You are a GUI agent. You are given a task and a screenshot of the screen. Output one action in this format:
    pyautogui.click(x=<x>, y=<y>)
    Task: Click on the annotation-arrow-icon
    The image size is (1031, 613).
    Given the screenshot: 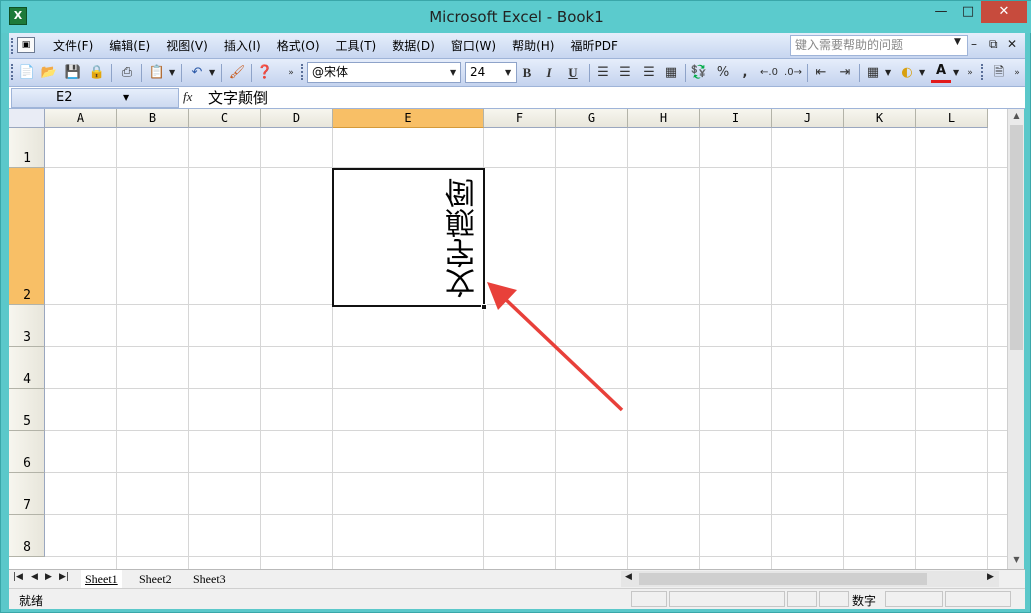 What is the action you would take?
    pyautogui.click(x=555, y=347)
    